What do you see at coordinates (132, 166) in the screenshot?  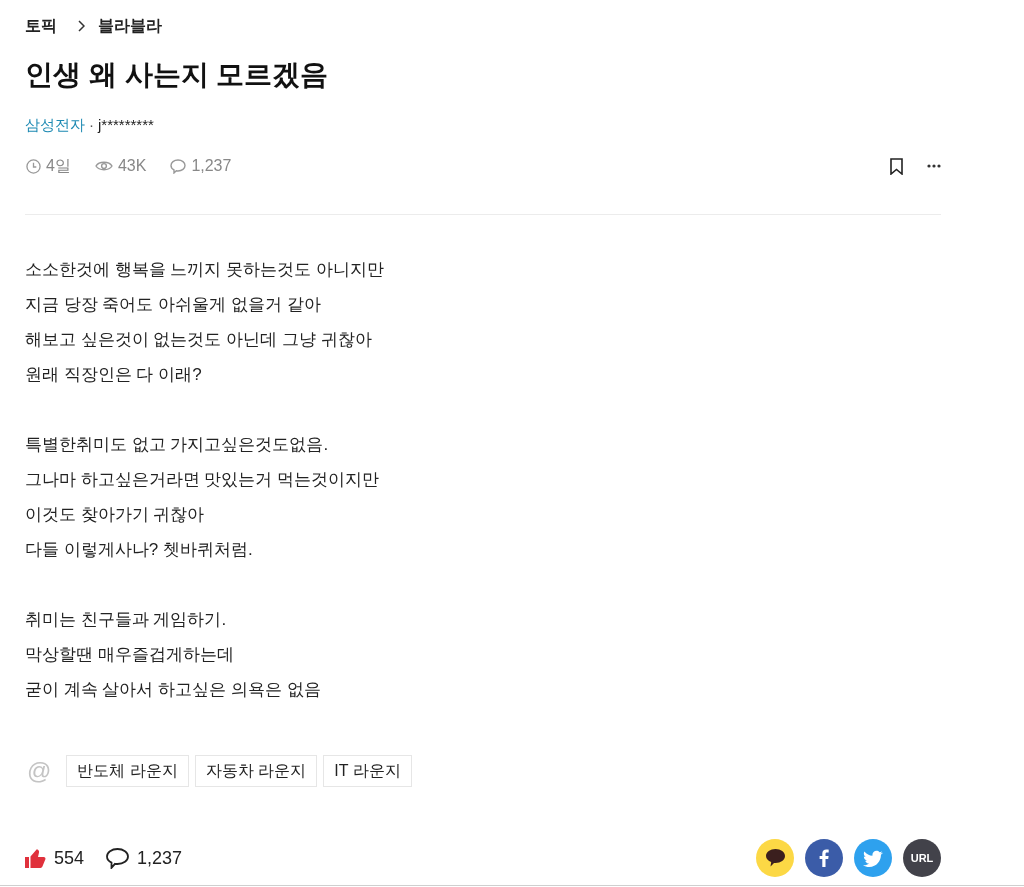 I see `view-count: 43K` at bounding box center [132, 166].